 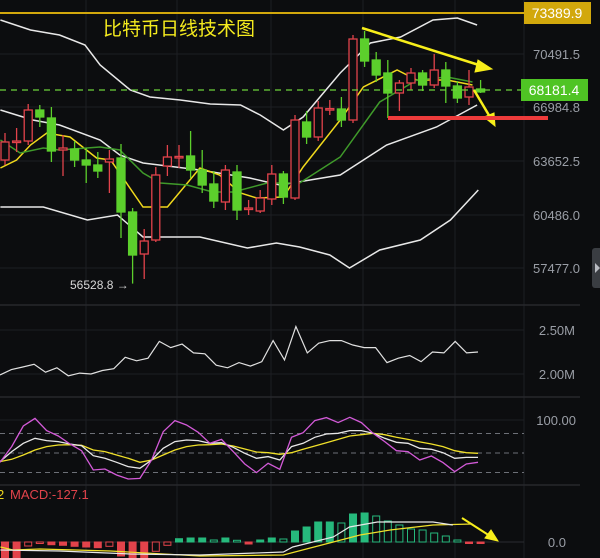 I want to click on price-axis-tick: 57477.0, so click(x=556, y=268).